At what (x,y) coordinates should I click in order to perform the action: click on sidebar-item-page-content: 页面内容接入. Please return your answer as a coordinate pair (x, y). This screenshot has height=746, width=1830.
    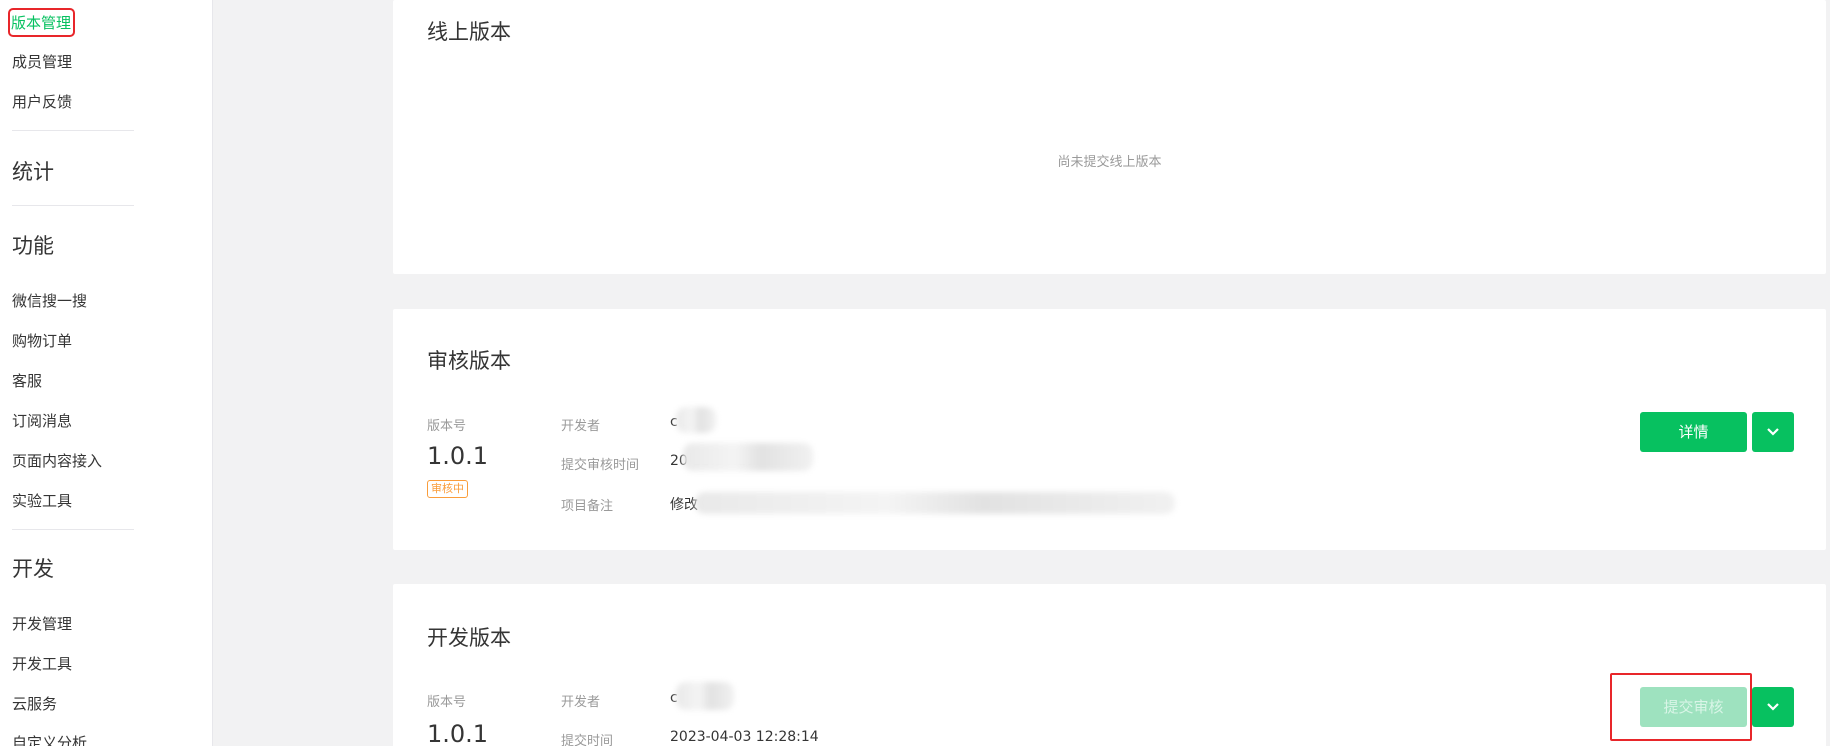
    Looking at the image, I should click on (57, 460).